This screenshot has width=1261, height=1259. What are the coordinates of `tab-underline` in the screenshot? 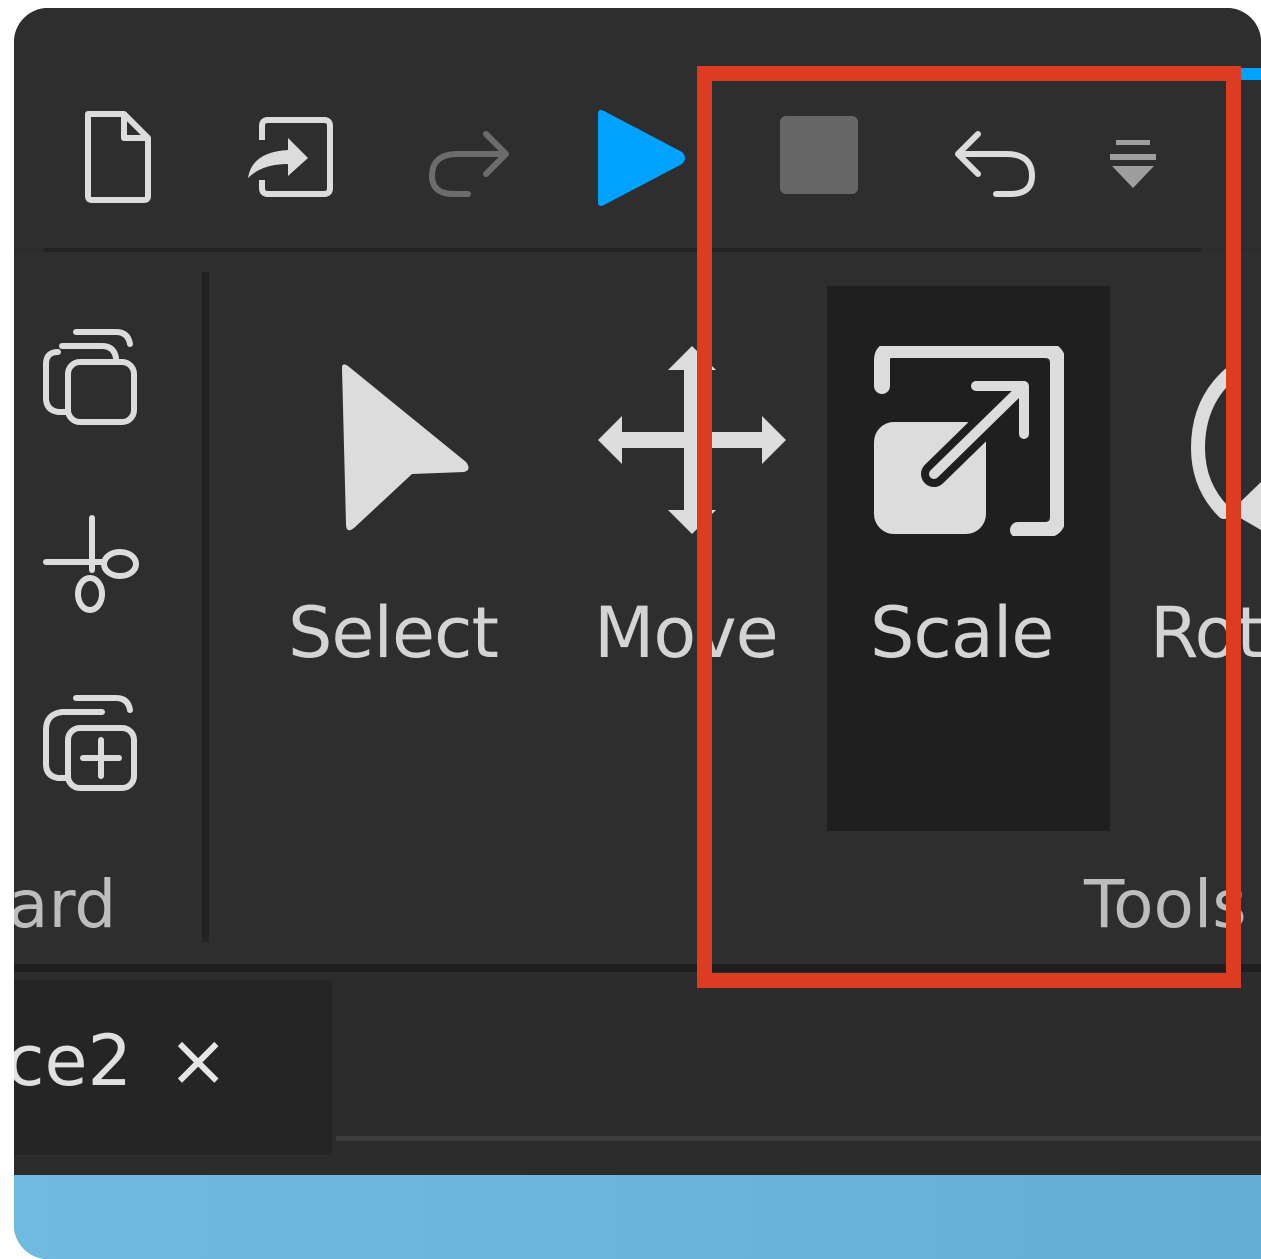 It's located at (798, 1138).